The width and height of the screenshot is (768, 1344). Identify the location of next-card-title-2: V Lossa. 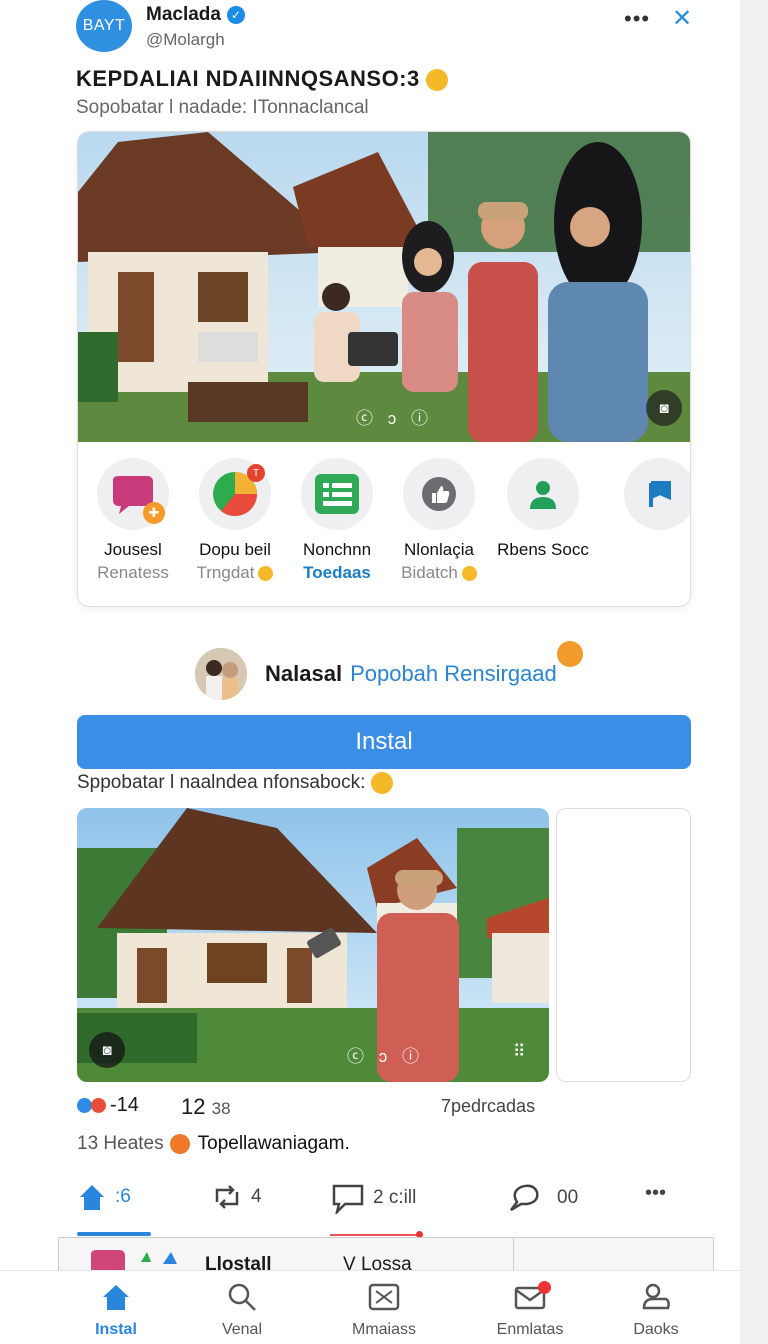
(377, 1262).